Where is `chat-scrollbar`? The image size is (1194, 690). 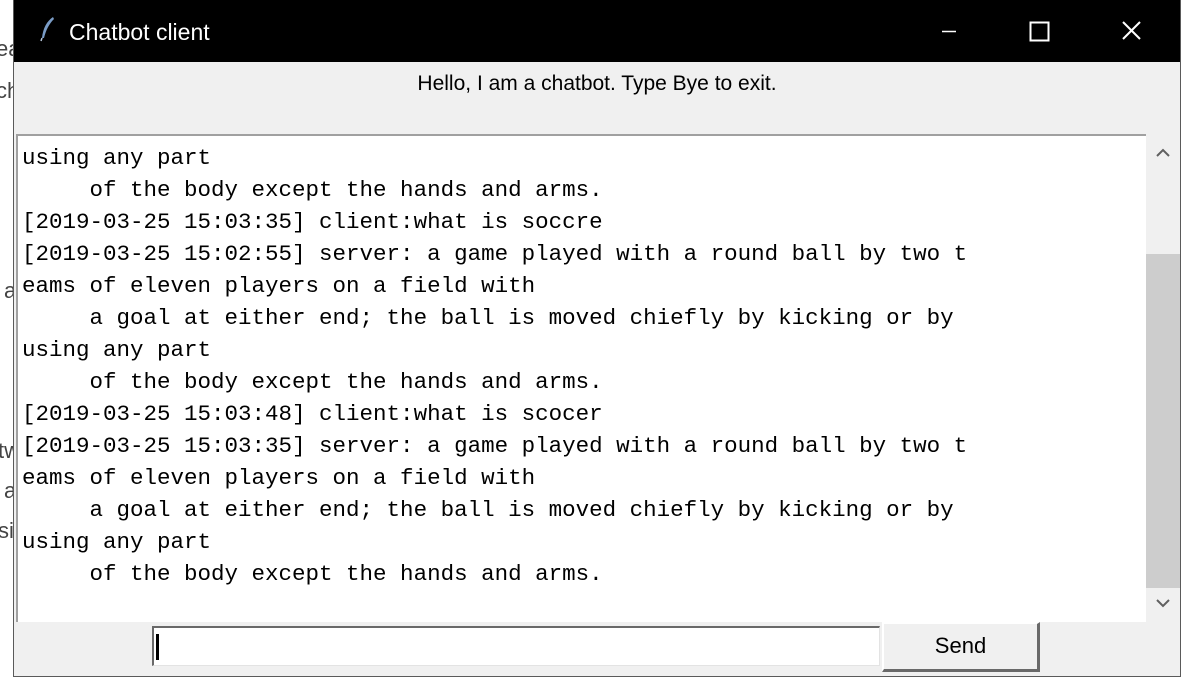 chat-scrollbar is located at coordinates (1163, 378).